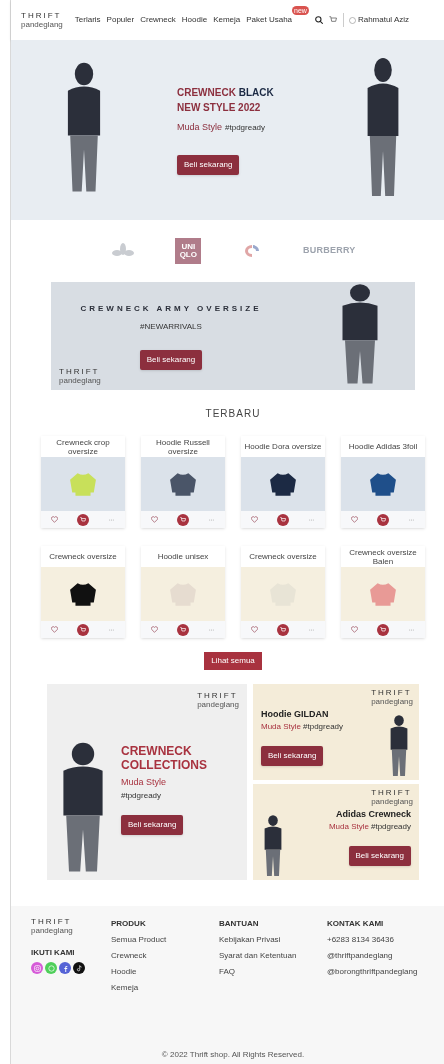 The width and height of the screenshot is (444, 1064). Describe the element at coordinates (183, 482) in the screenshot. I see `product-card: Hoodie Russell oversize` at that location.